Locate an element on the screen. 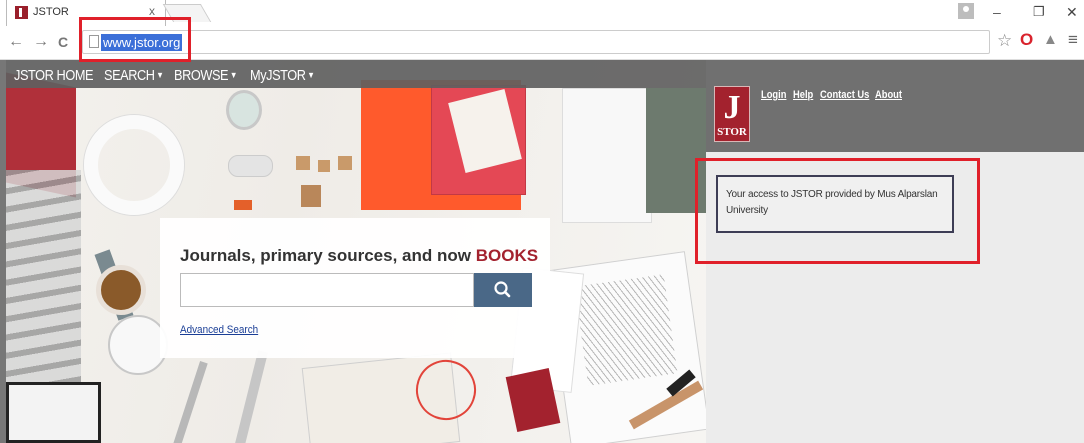  nav-label: SEARCH is located at coordinates (129, 75).